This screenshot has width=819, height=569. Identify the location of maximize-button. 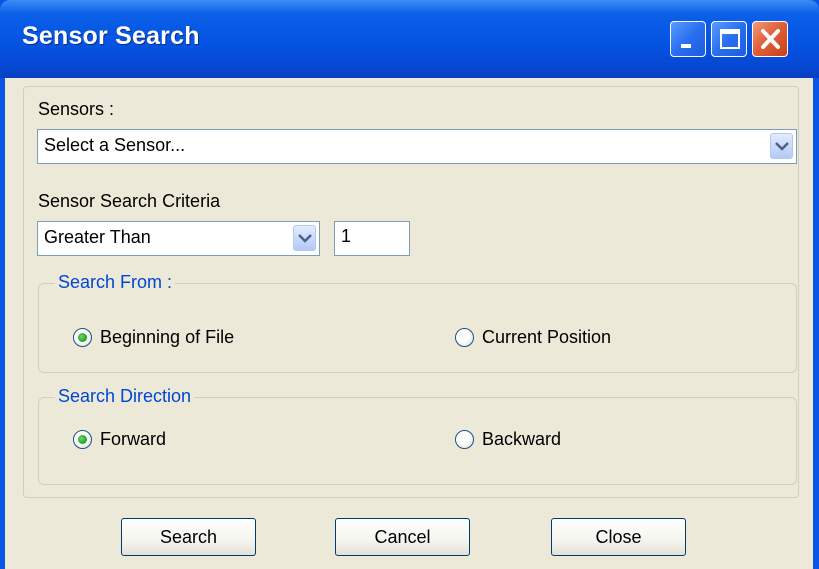
(729, 39).